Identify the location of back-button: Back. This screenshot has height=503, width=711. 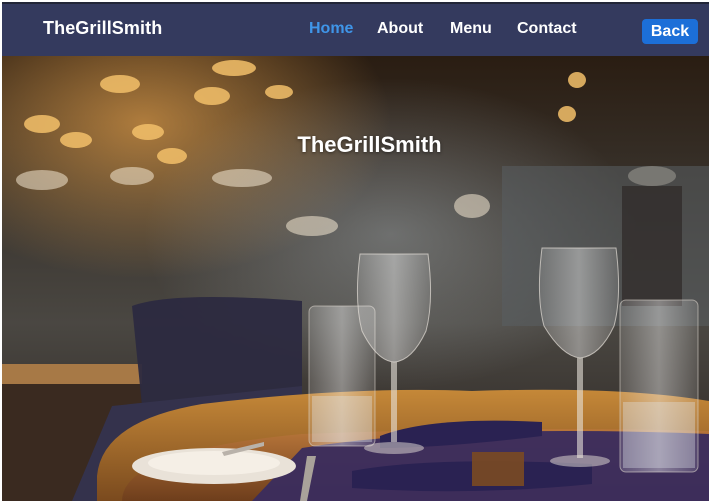
(670, 31).